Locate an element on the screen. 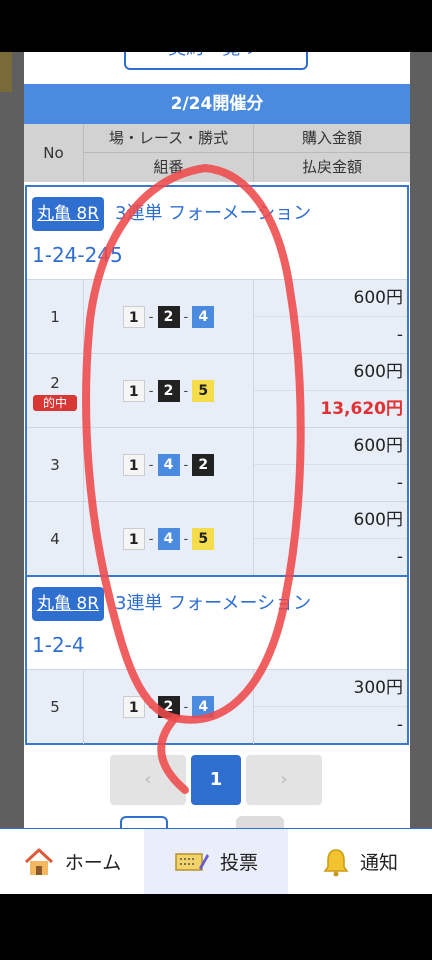 Image resolution: width=432 pixels, height=960 pixels. table-row: 2 的中 1- 2- 5 600円 13,620円 is located at coordinates (217, 390).